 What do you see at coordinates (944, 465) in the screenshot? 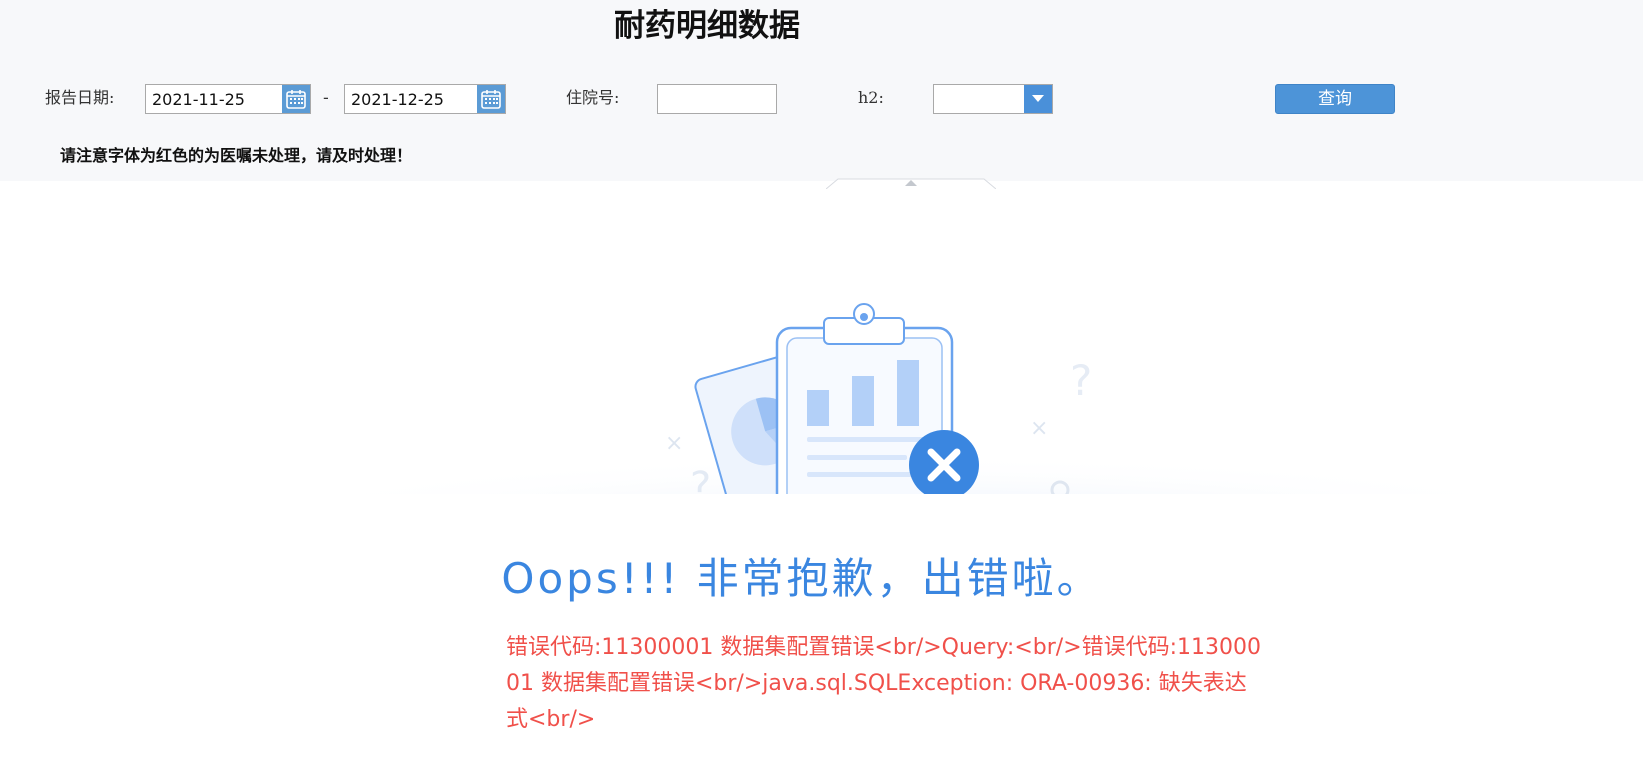
I see `close-circle-icon` at bounding box center [944, 465].